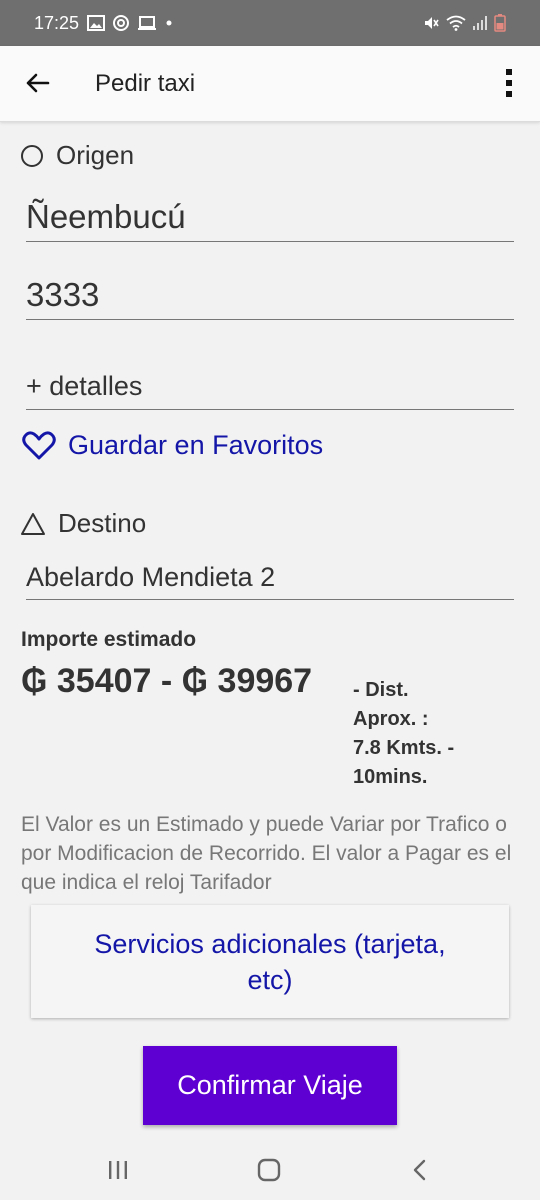 The height and width of the screenshot is (1200, 540). What do you see at coordinates (33, 523) in the screenshot?
I see `triangle-outline-icon` at bounding box center [33, 523].